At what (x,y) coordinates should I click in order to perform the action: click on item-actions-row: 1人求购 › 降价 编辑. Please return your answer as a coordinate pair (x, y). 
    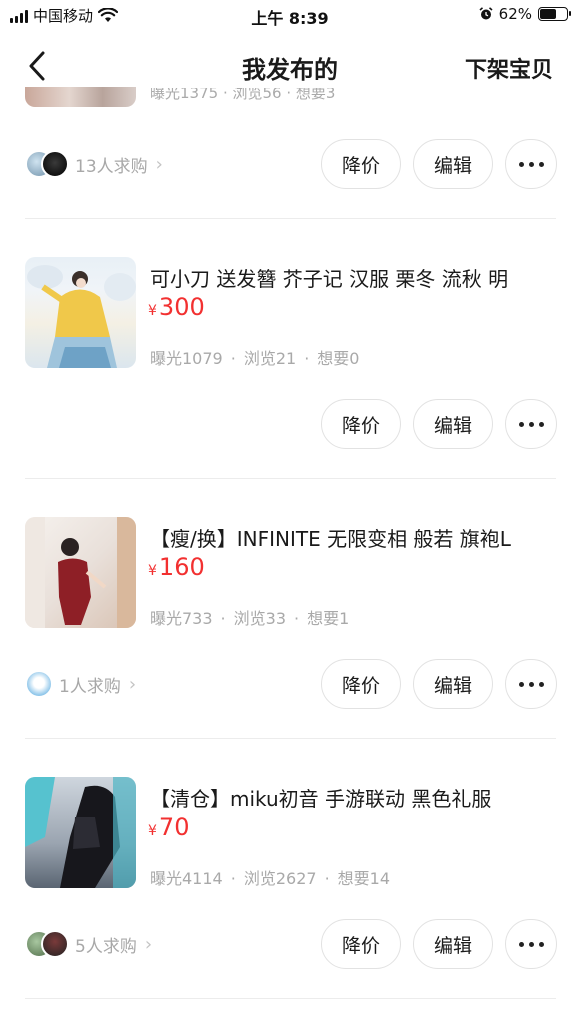
    Looking at the image, I should click on (290, 685).